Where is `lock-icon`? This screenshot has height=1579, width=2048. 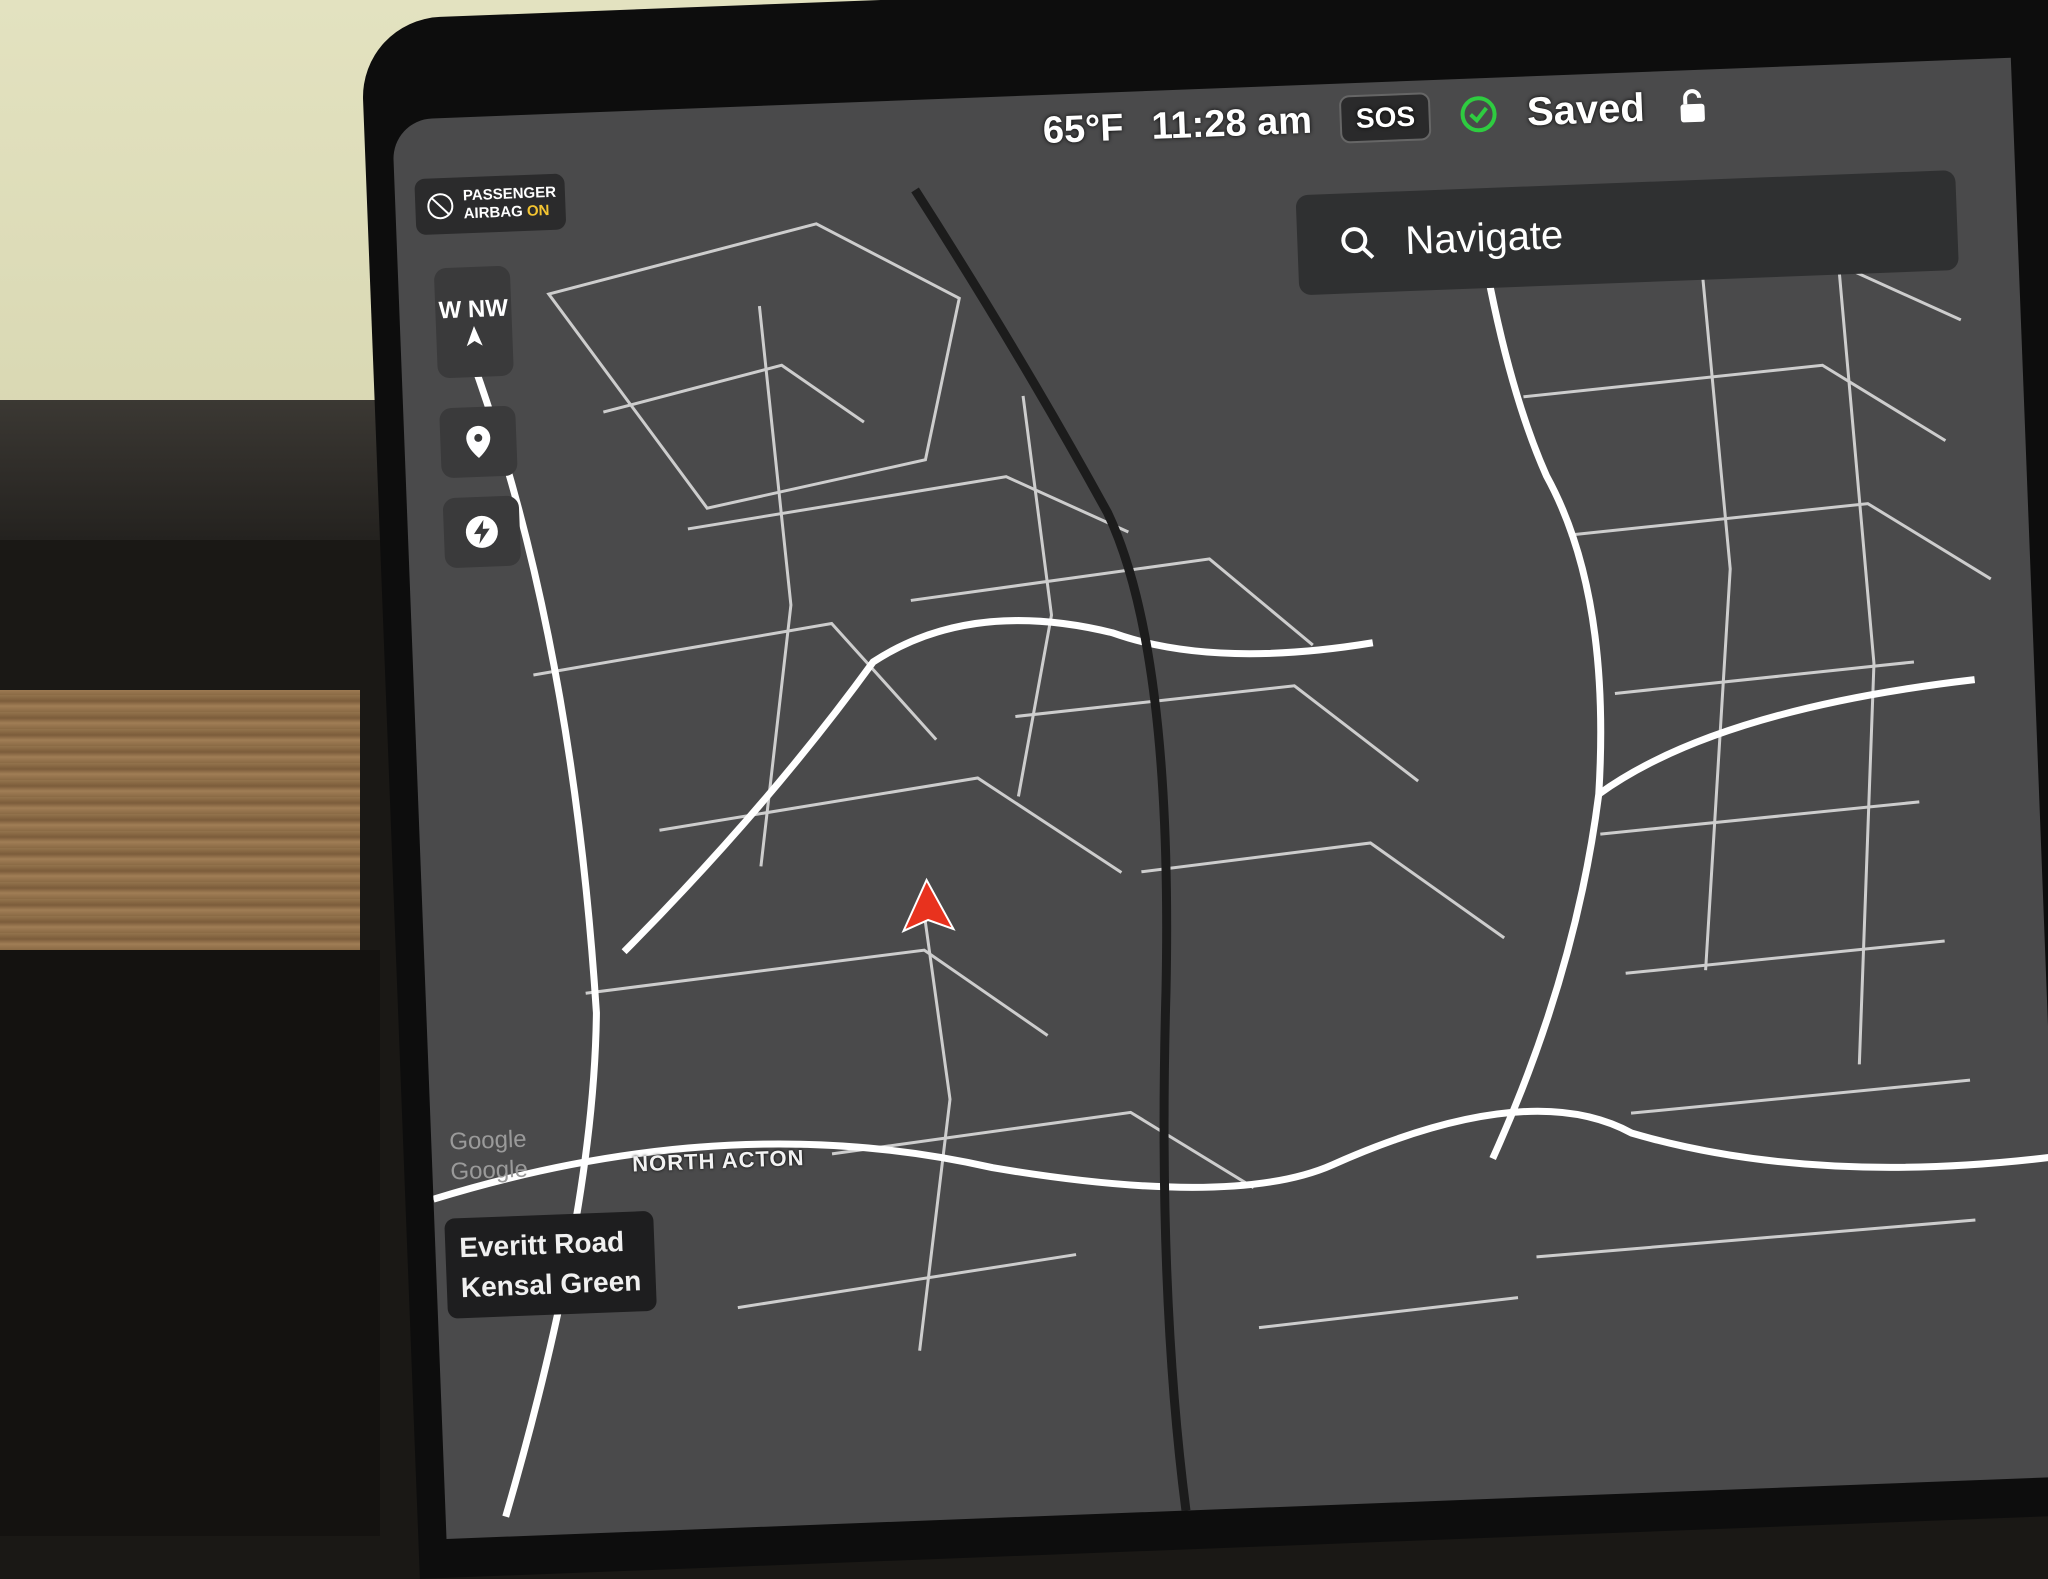 lock-icon is located at coordinates (1693, 106).